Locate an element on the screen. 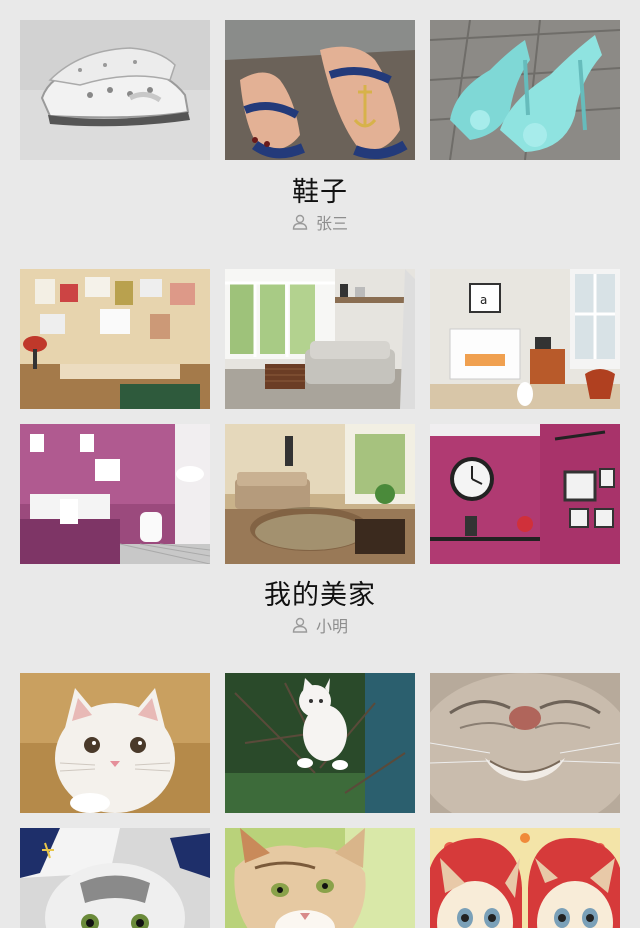 This screenshot has width=640, height=928. photo-thumbnail-cat-closeup is located at coordinates (525, 743).